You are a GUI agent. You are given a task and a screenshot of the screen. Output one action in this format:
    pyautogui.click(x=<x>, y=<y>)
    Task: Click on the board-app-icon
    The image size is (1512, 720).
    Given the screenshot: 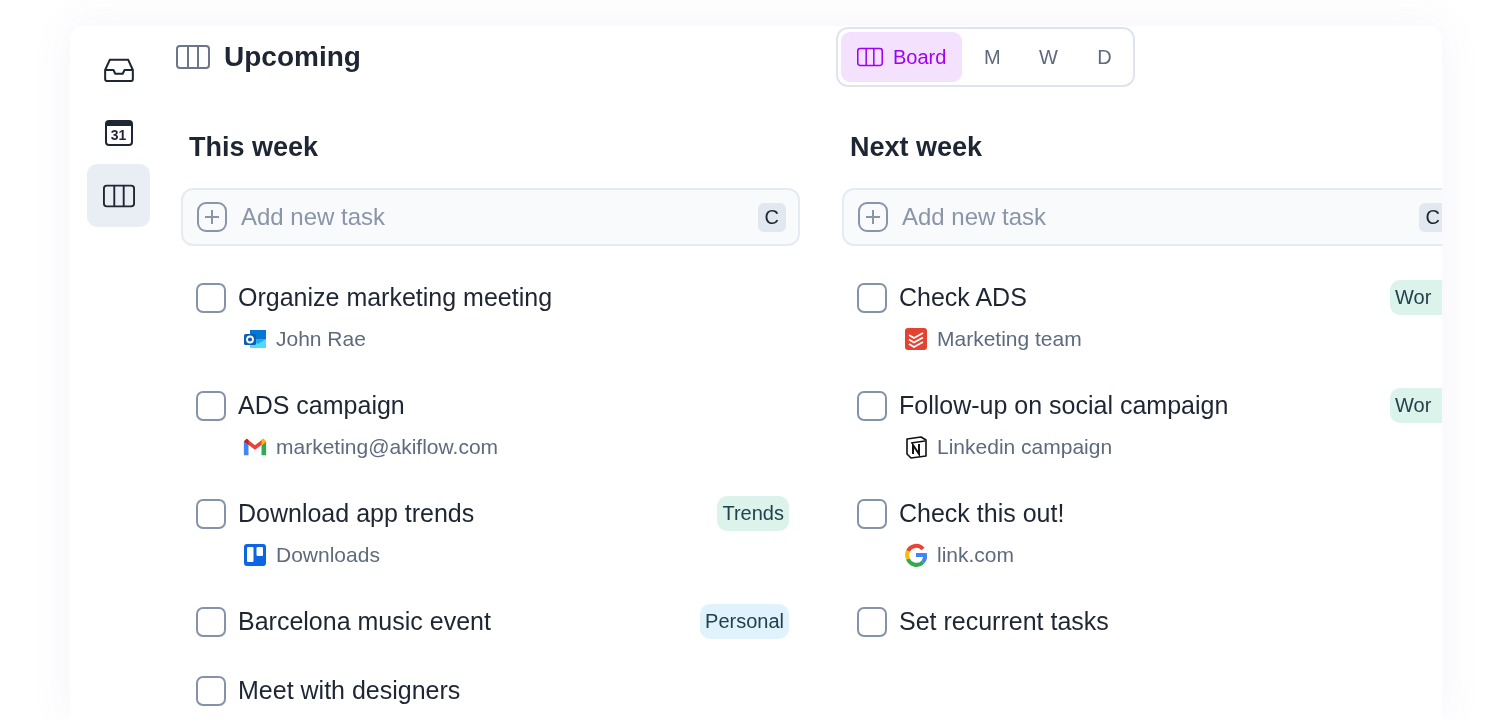 What is the action you would take?
    pyautogui.click(x=255, y=555)
    